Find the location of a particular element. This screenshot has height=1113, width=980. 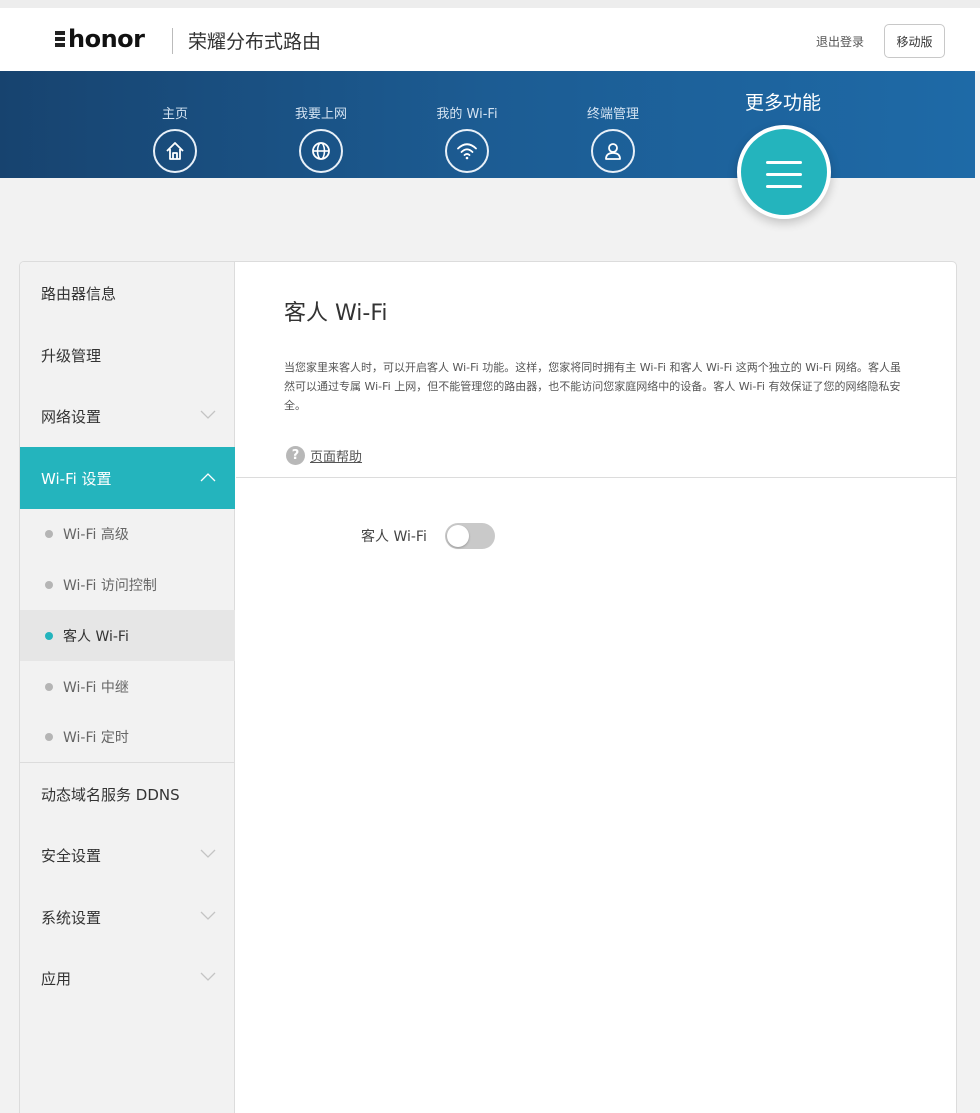

home-icon is located at coordinates (175, 151).